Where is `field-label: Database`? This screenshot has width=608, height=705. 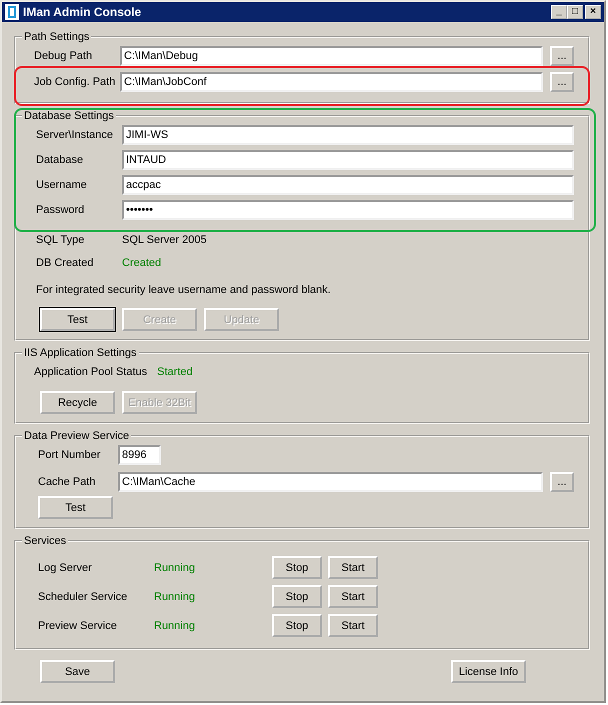 field-label: Database is located at coordinates (60, 160).